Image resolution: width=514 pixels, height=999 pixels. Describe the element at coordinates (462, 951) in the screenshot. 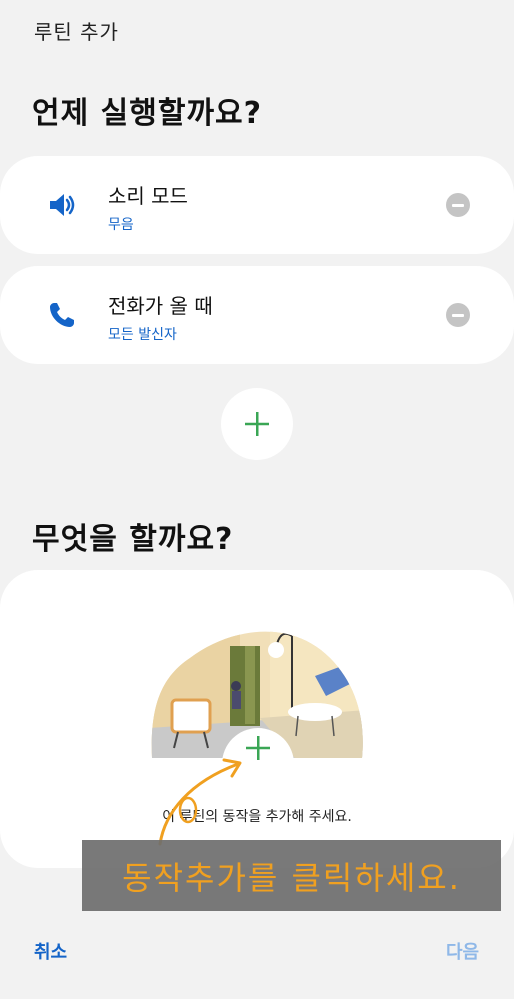

I see `next-button: 다음` at that location.